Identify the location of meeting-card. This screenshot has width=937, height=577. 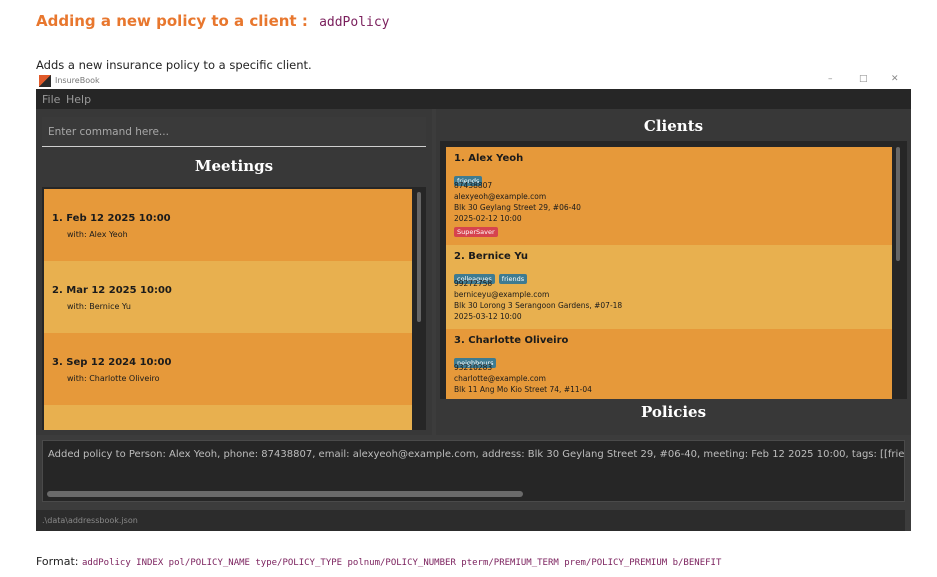
(228, 417).